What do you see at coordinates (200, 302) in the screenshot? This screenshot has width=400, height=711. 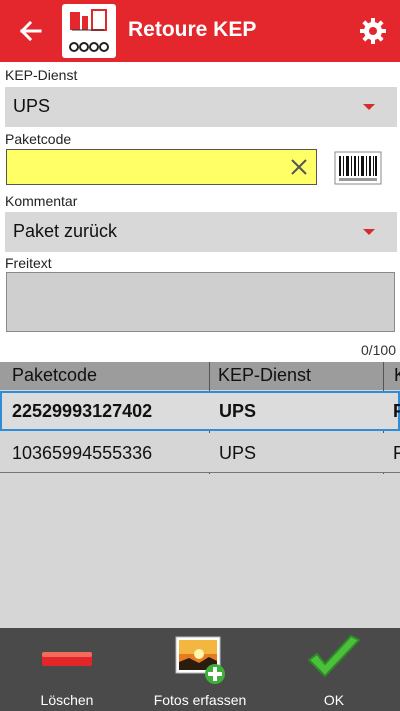 I see `freitext-textarea` at bounding box center [200, 302].